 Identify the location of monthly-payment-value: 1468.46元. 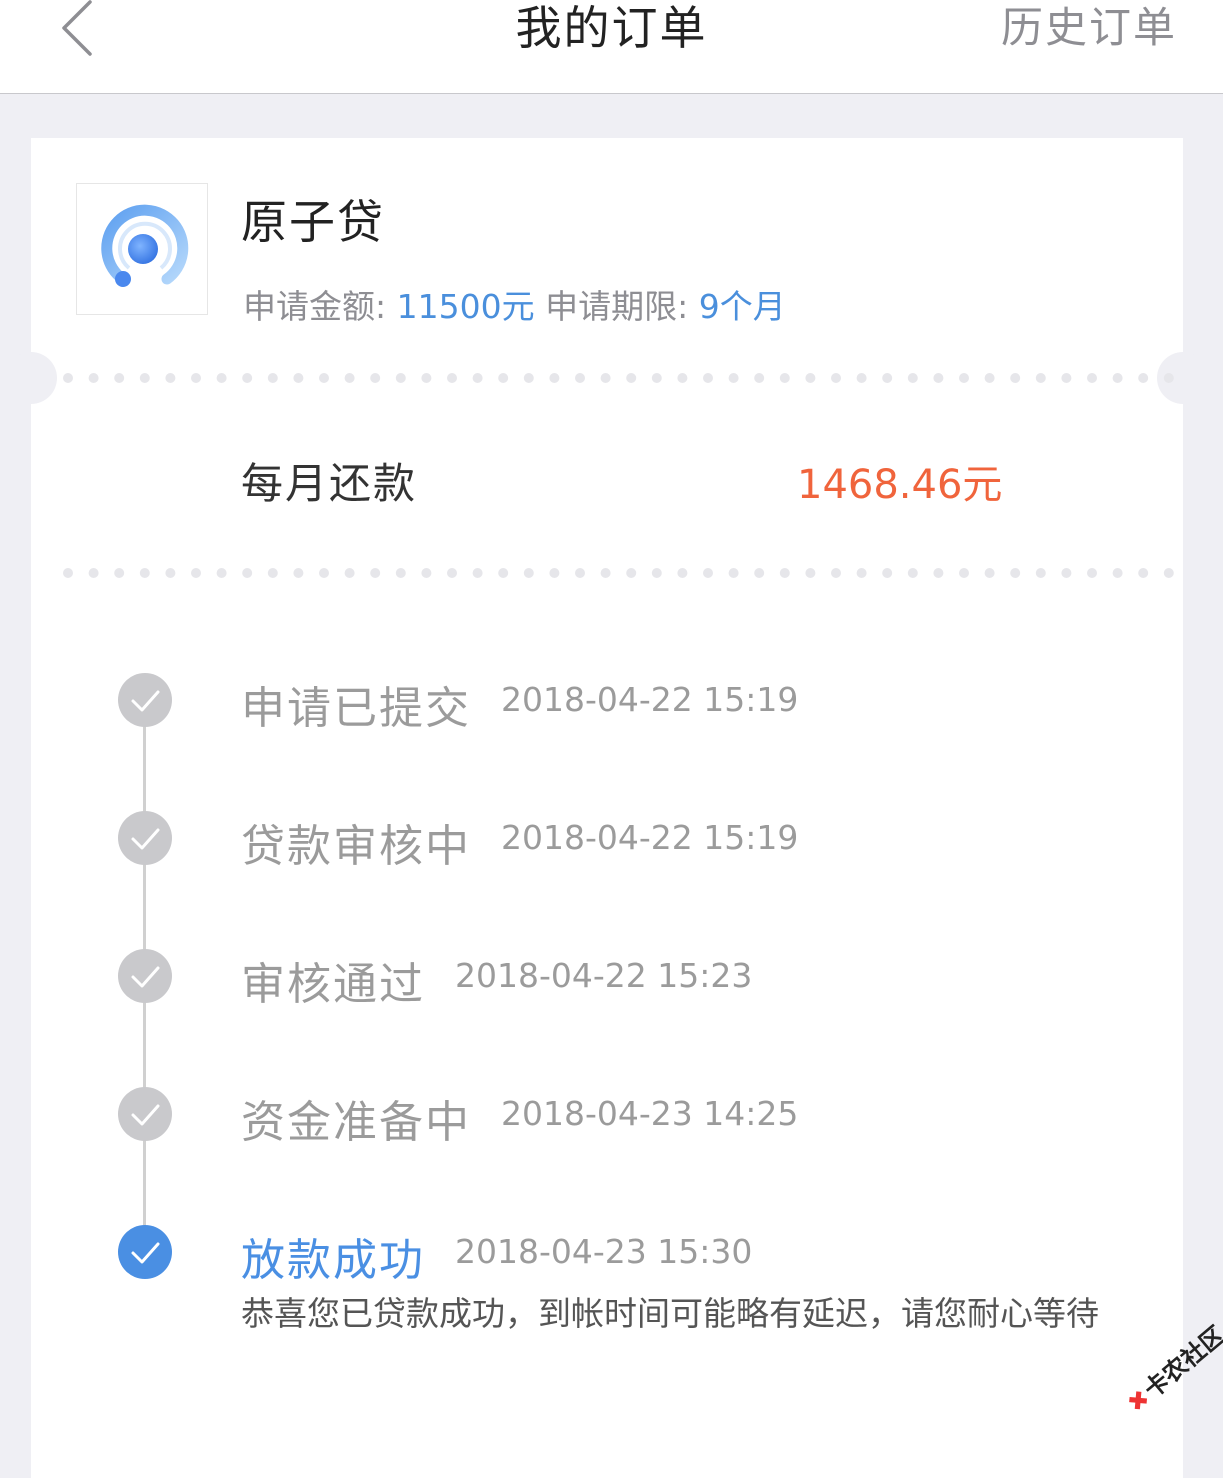
(900, 485).